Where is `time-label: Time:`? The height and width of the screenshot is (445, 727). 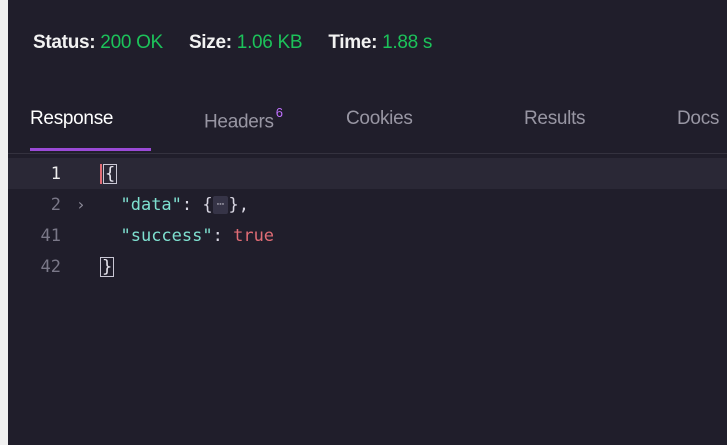
time-label: Time: is located at coordinates (353, 42).